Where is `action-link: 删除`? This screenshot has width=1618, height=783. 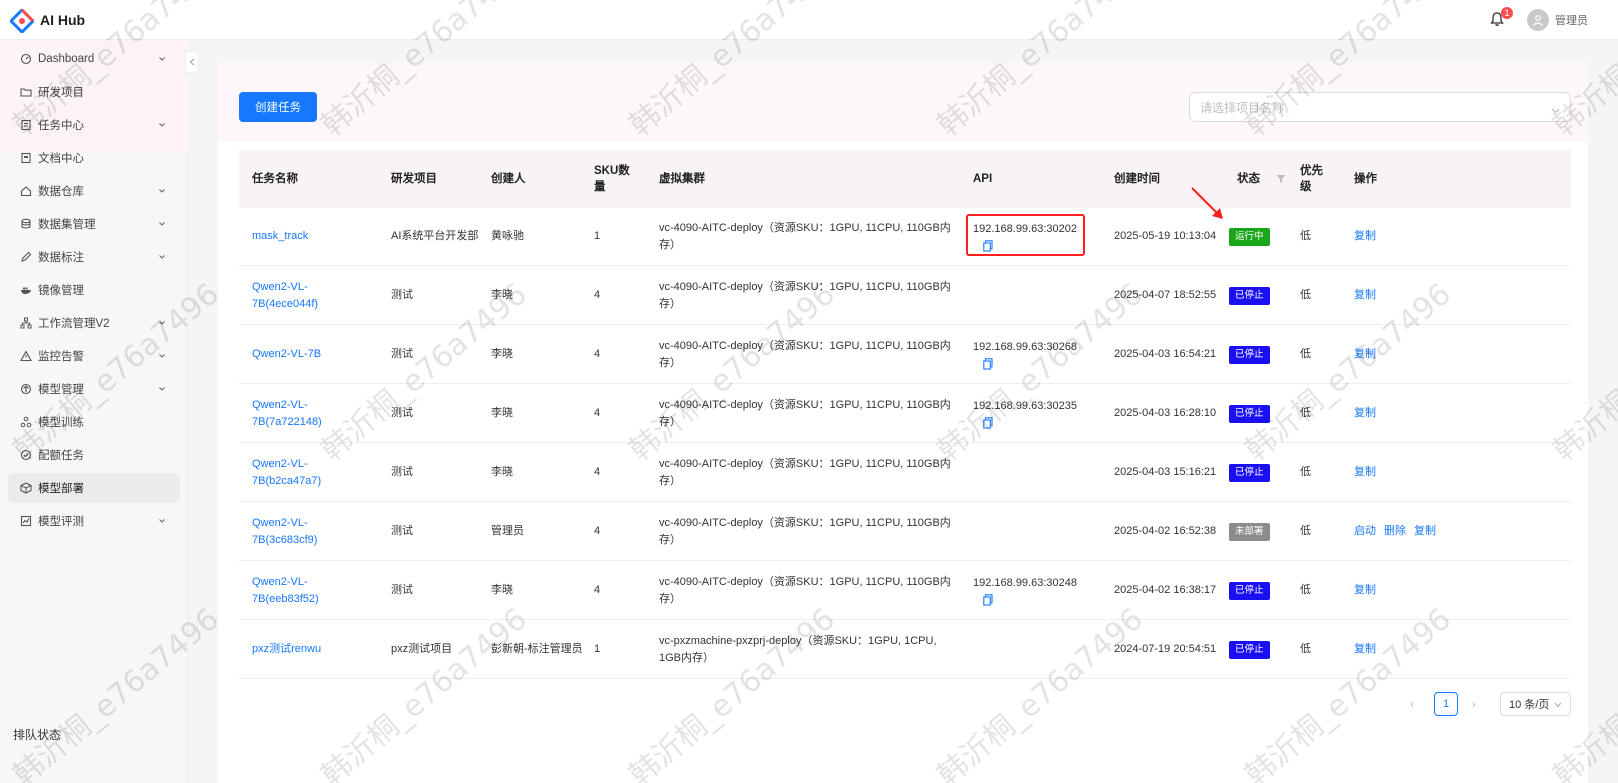 action-link: 删除 is located at coordinates (1395, 531).